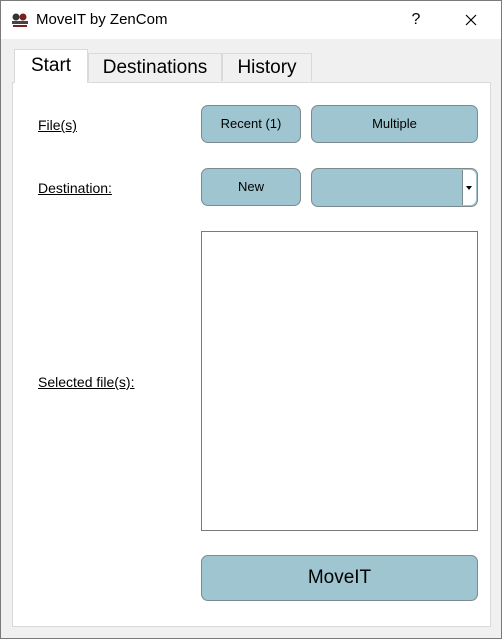 This screenshot has width=502, height=639. I want to click on title-bar: MoveIT by ZenCom ?, so click(251, 20).